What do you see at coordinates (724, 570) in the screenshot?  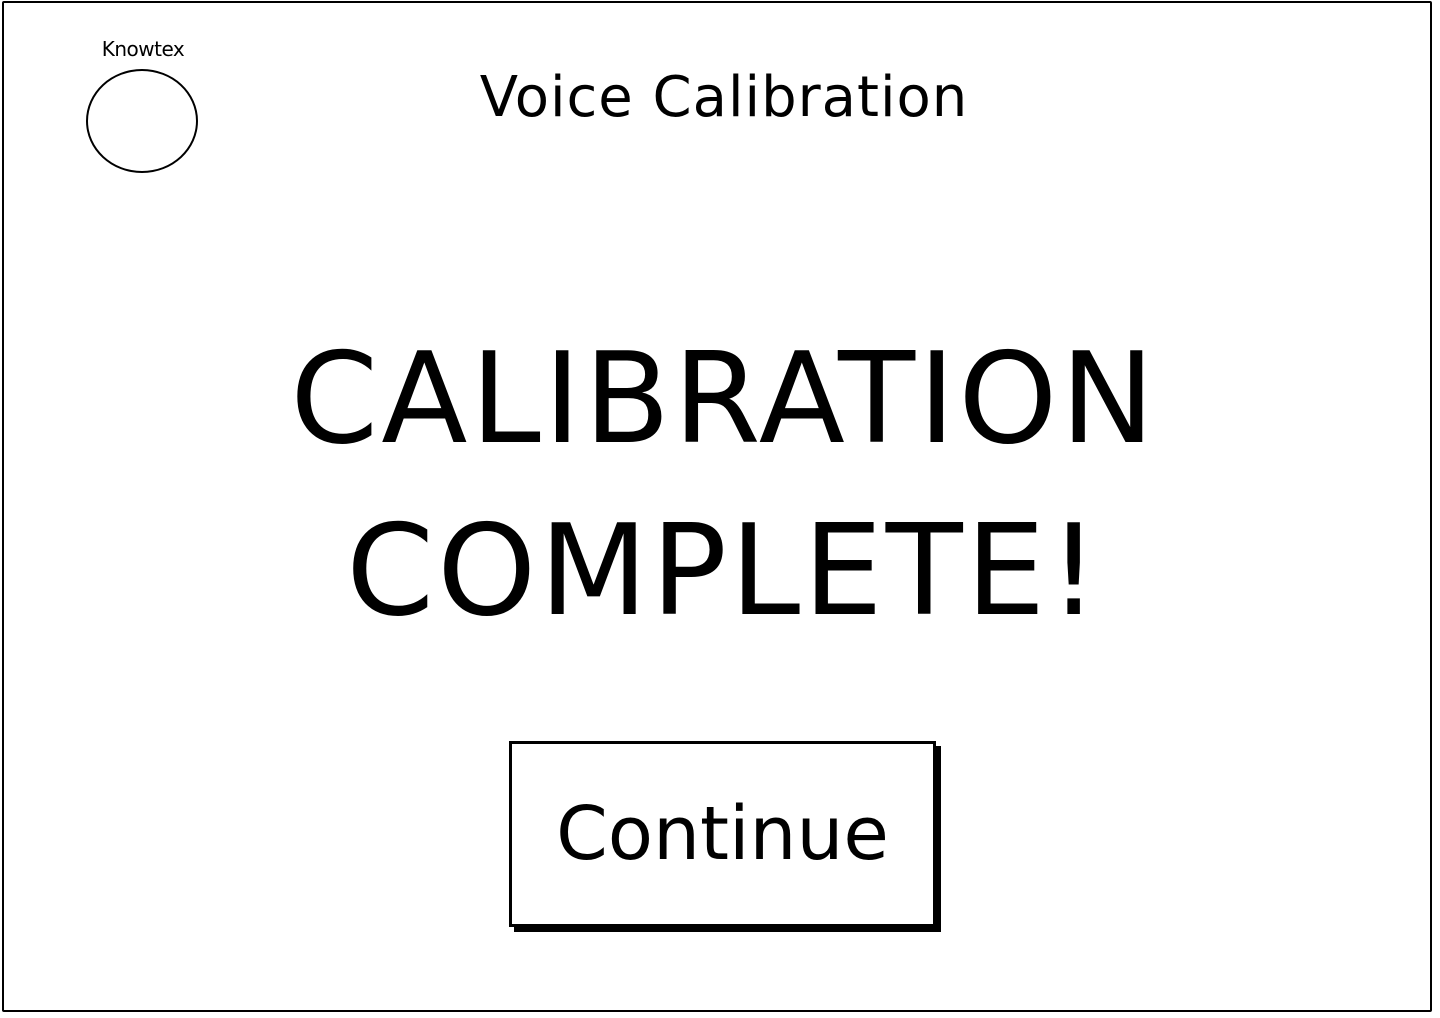 I see `completion-message-line2: COMPLETE!` at bounding box center [724, 570].